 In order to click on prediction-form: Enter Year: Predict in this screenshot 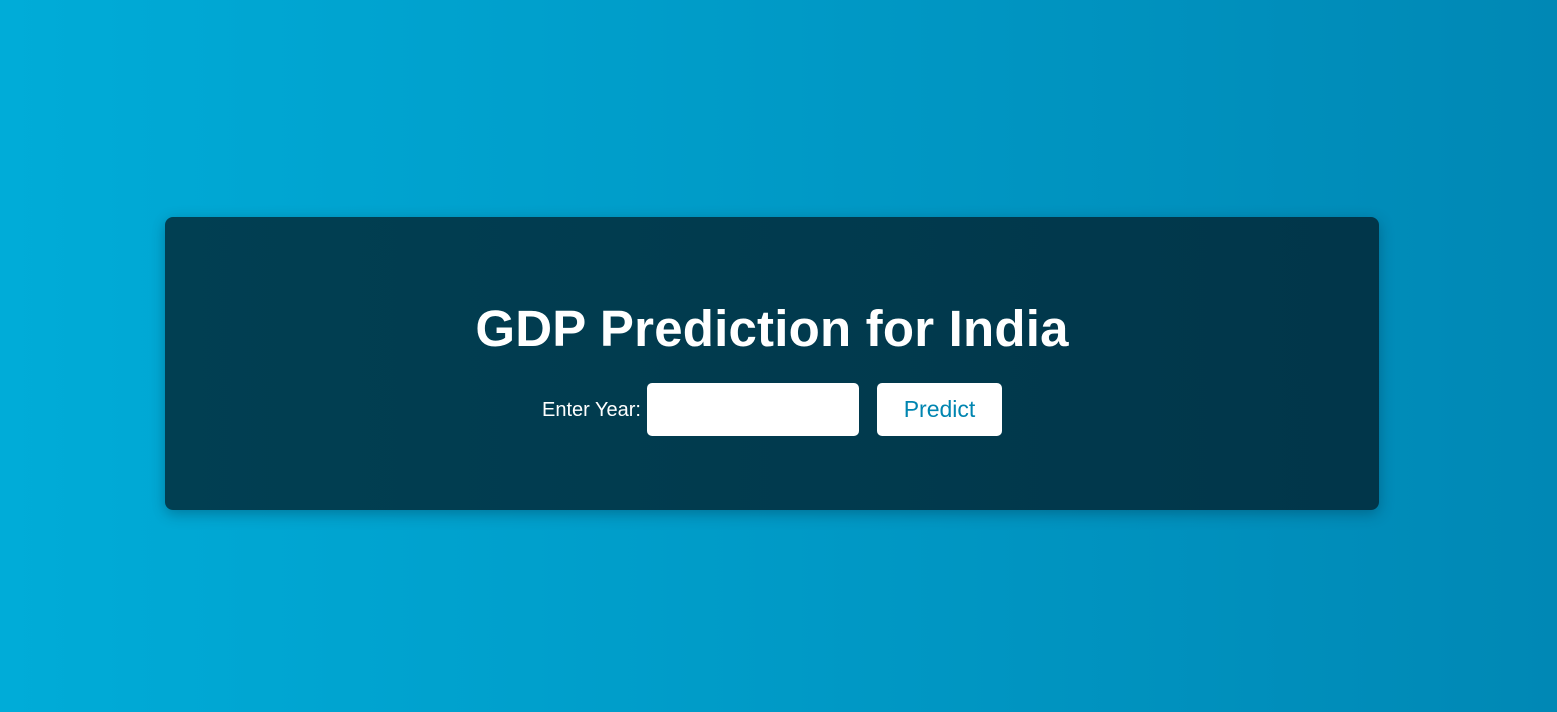, I will do `click(772, 409)`.